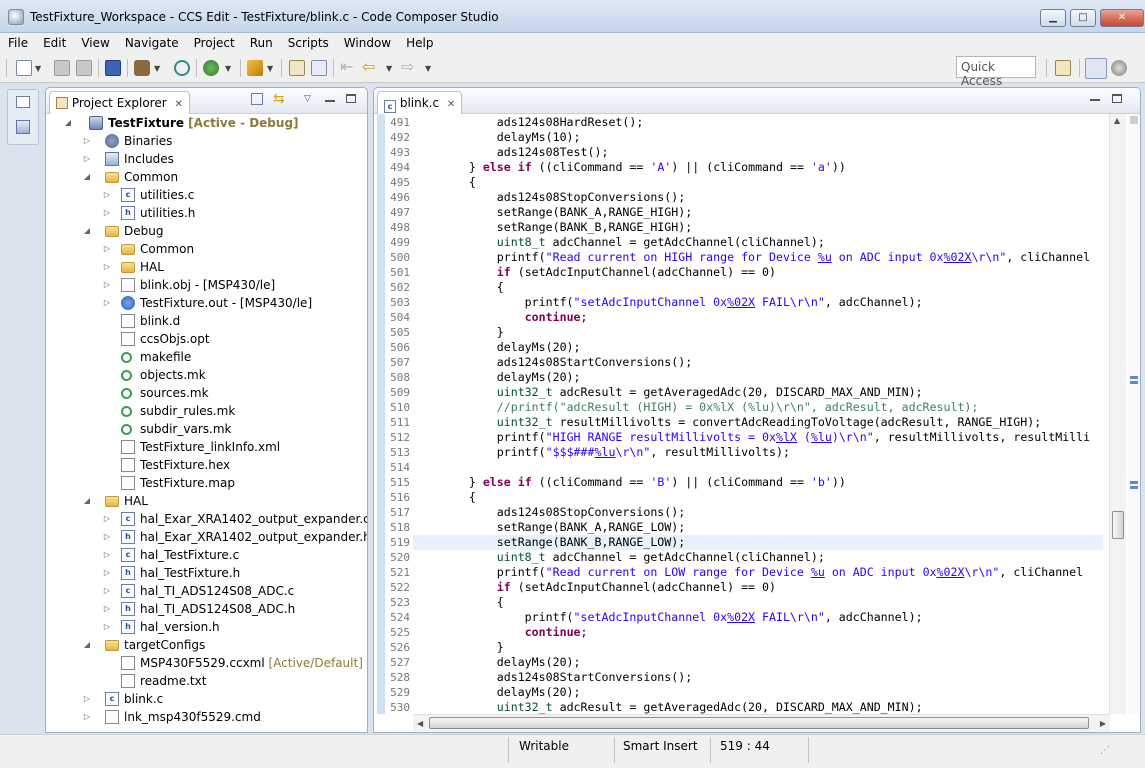 This screenshot has width=1145, height=768. What do you see at coordinates (758, 122) in the screenshot?
I see `code-line: ads124s08HardReset();` at bounding box center [758, 122].